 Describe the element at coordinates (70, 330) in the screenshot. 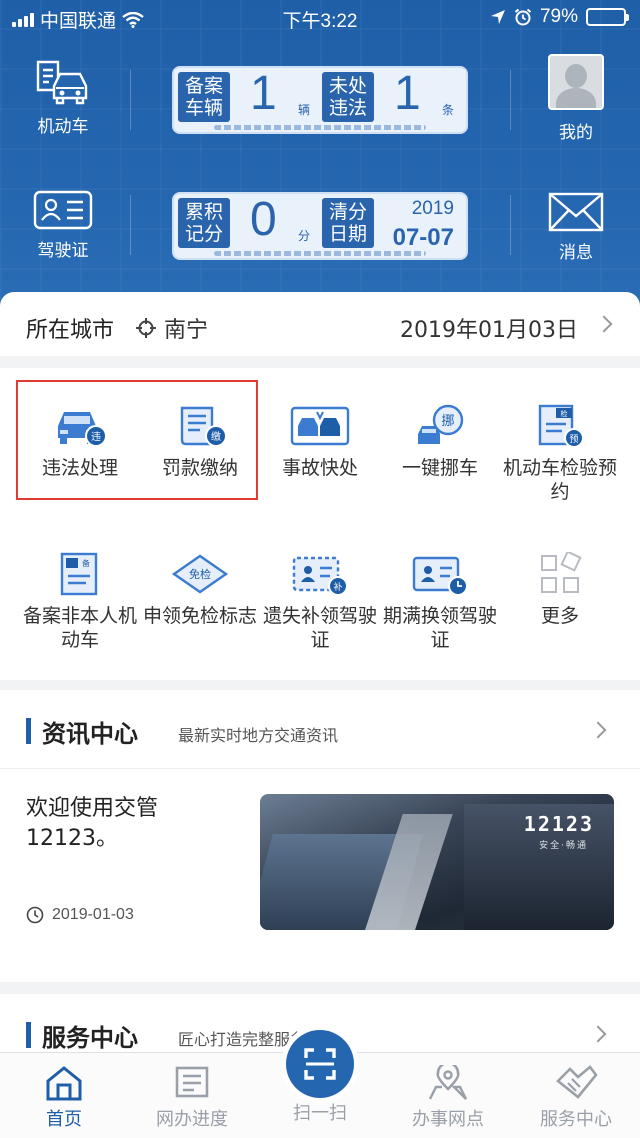

I see `city-label: 所在城市` at that location.